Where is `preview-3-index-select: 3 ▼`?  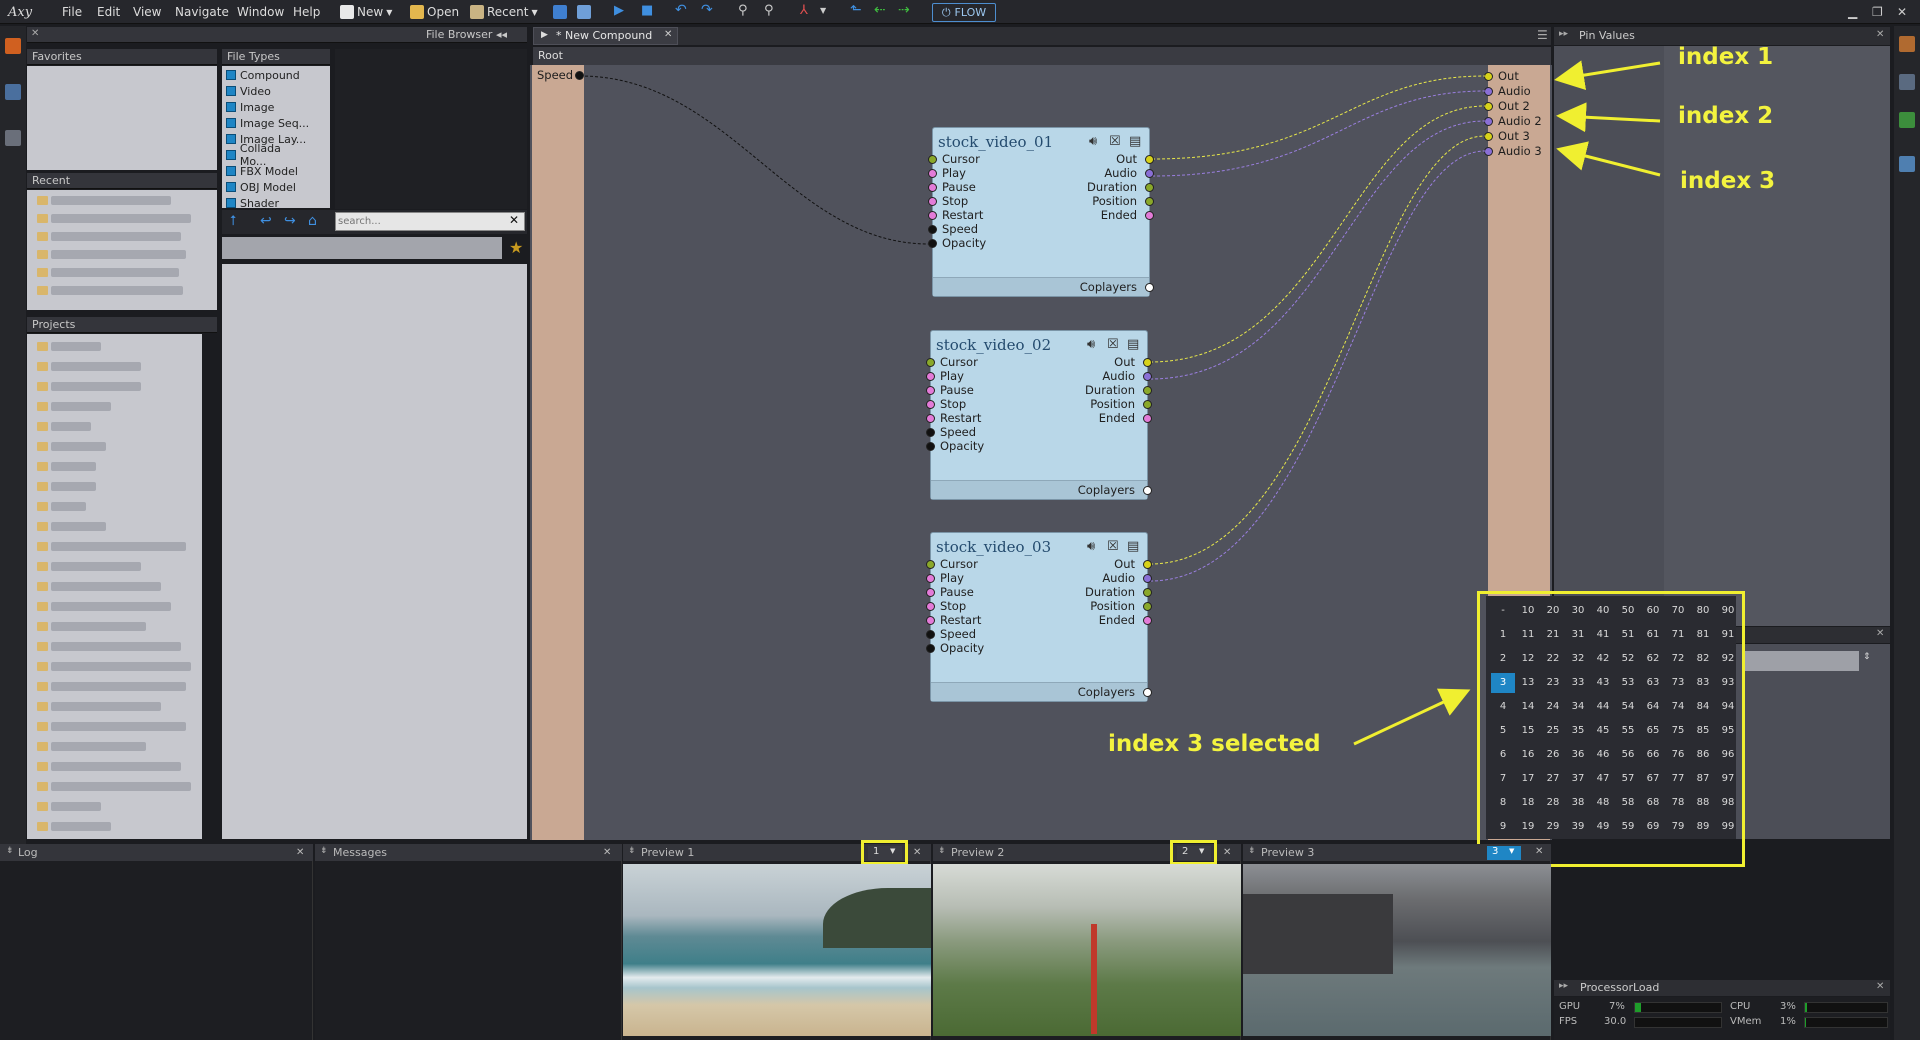 preview-3-index-select: 3 ▼ is located at coordinates (1504, 853).